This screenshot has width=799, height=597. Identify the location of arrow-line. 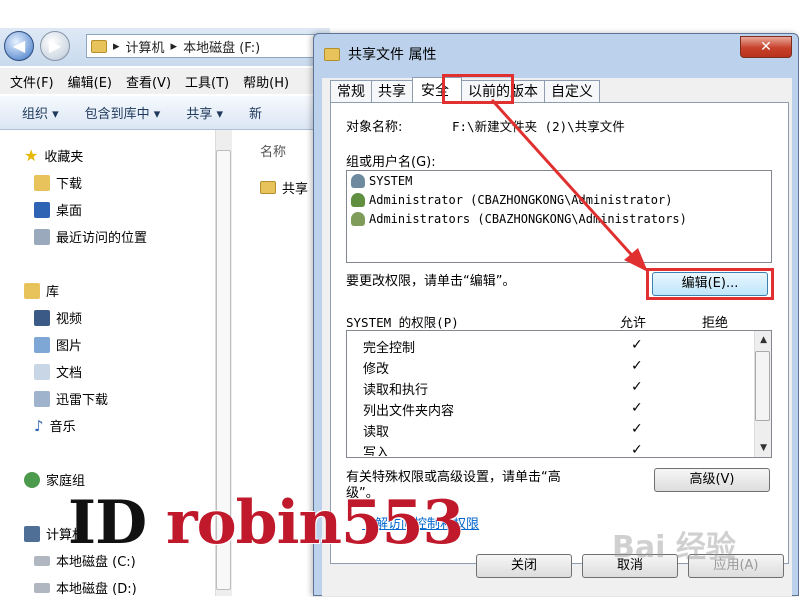
(565, 181).